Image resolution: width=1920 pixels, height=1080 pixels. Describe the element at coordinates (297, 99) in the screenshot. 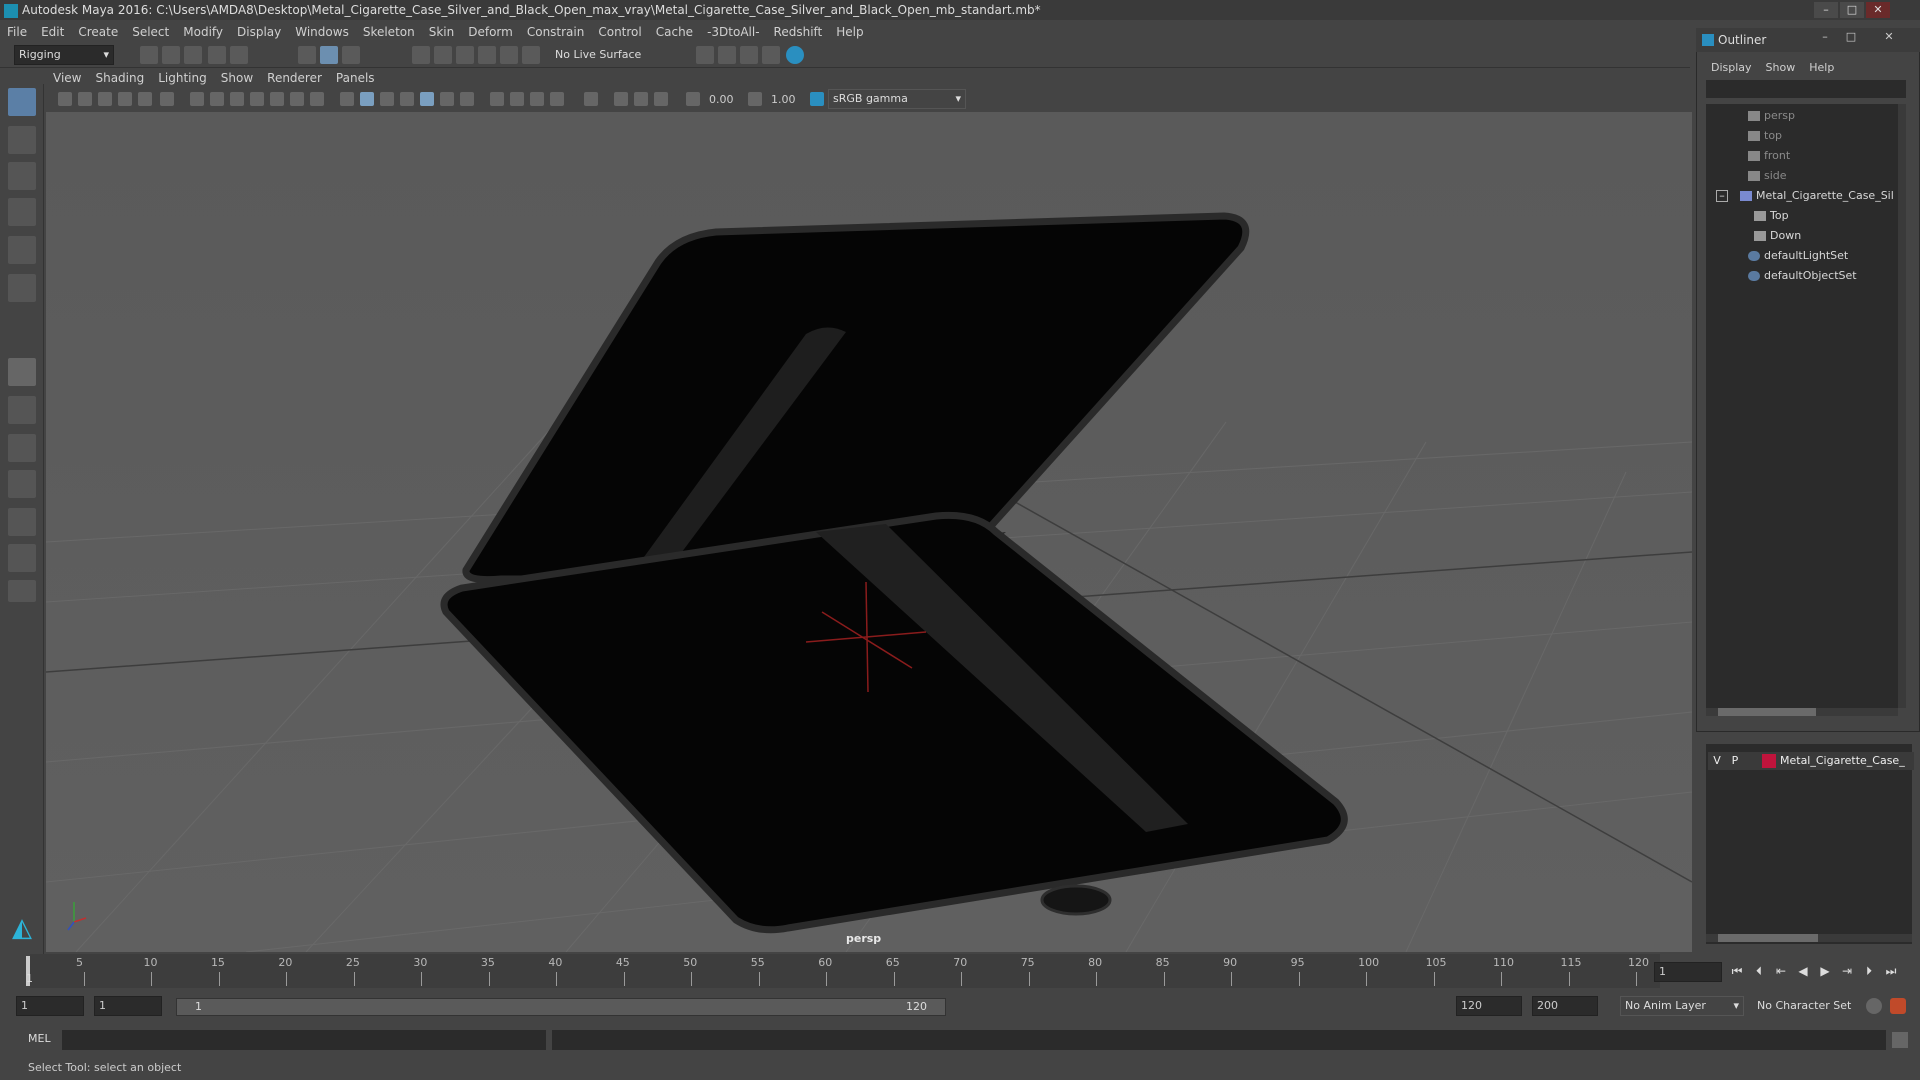

I see `safe-action-icon` at that location.